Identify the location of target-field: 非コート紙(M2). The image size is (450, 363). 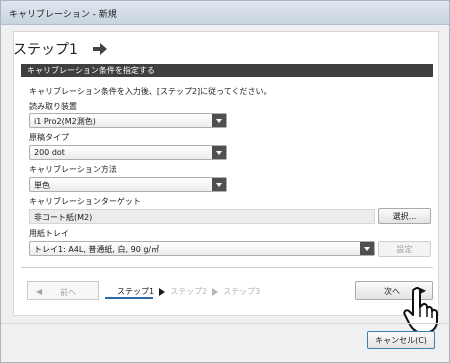
(202, 216).